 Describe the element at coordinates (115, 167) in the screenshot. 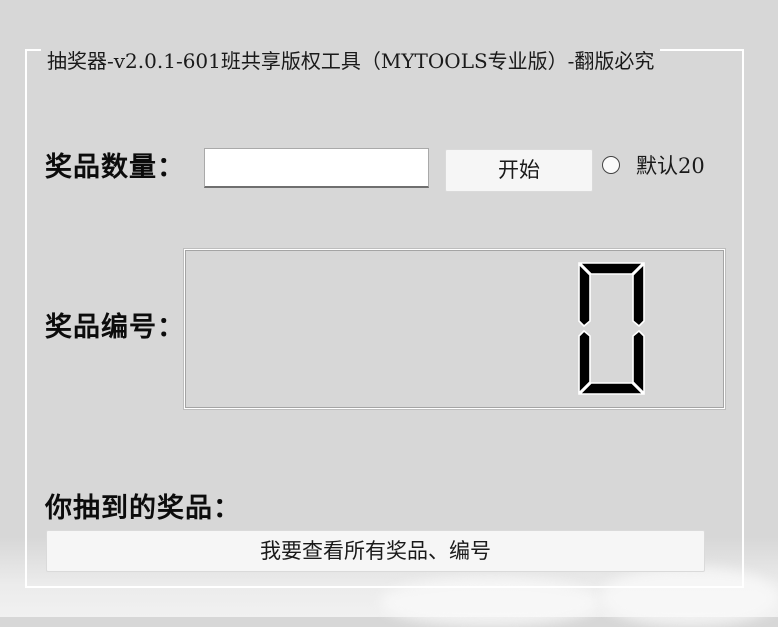

I see `quantity-label: 奖品数量：` at that location.